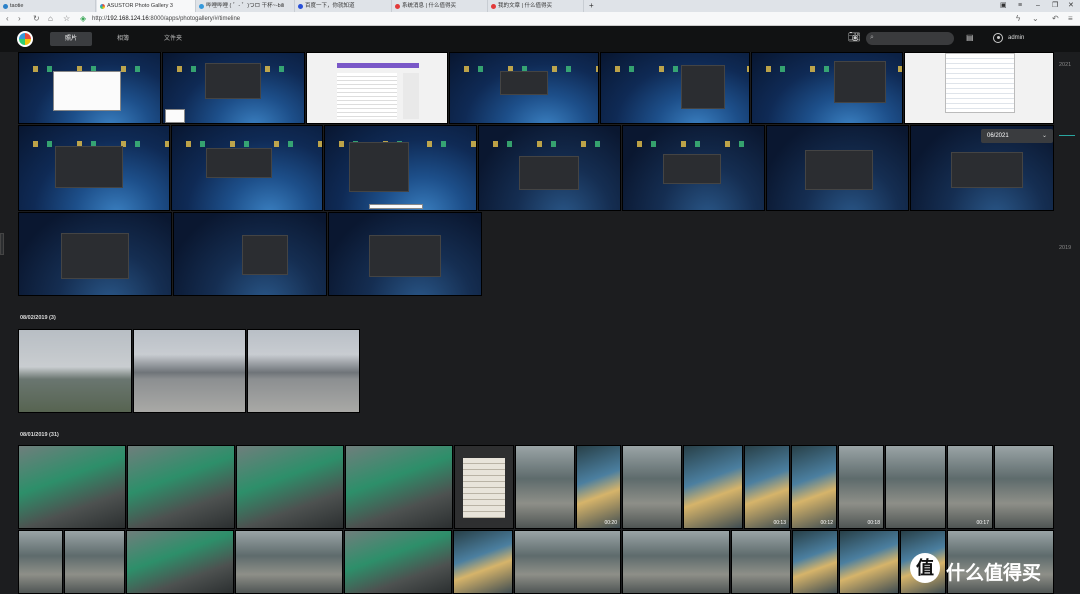 This screenshot has width=1080, height=594. What do you see at coordinates (1055, 6) in the screenshot?
I see `restore-icon: ❐` at bounding box center [1055, 6].